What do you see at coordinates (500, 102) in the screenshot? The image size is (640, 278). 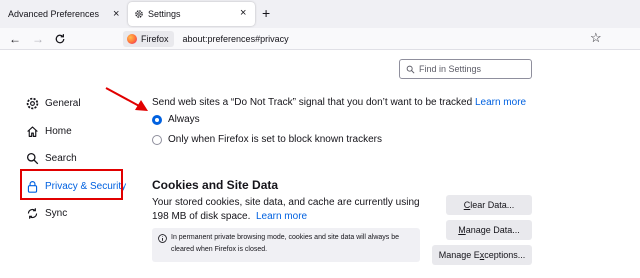 I see `dnt-learn-more-link: Learn more` at bounding box center [500, 102].